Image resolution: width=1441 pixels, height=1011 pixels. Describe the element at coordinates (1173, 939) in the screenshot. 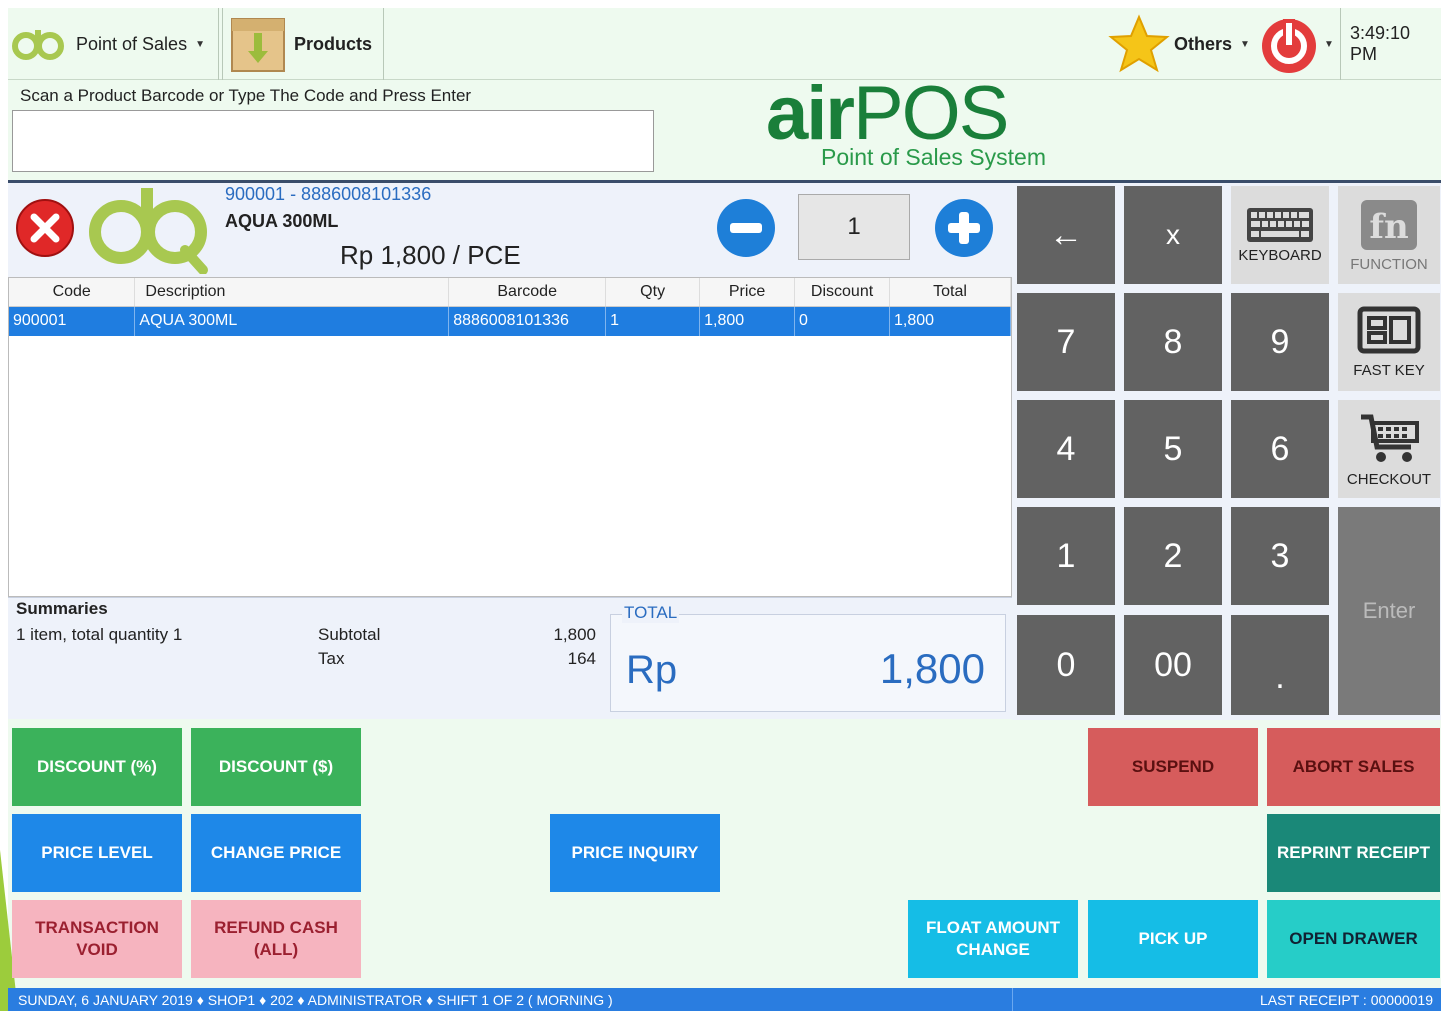

I see `pick-up-button: PICK UP` at that location.